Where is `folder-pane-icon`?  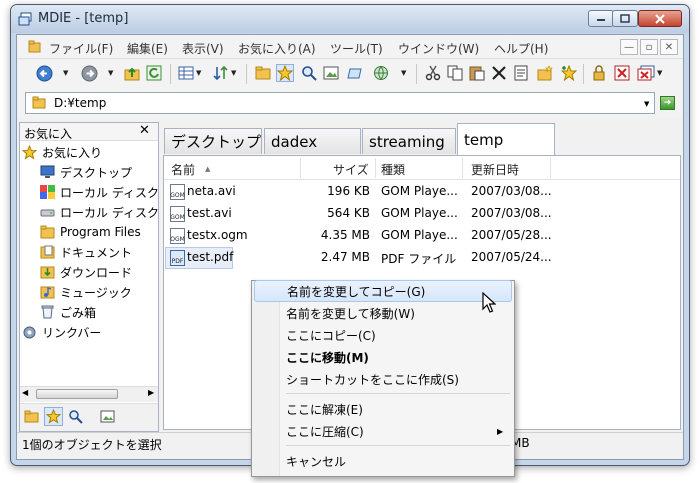 folder-pane-icon is located at coordinates (31, 416).